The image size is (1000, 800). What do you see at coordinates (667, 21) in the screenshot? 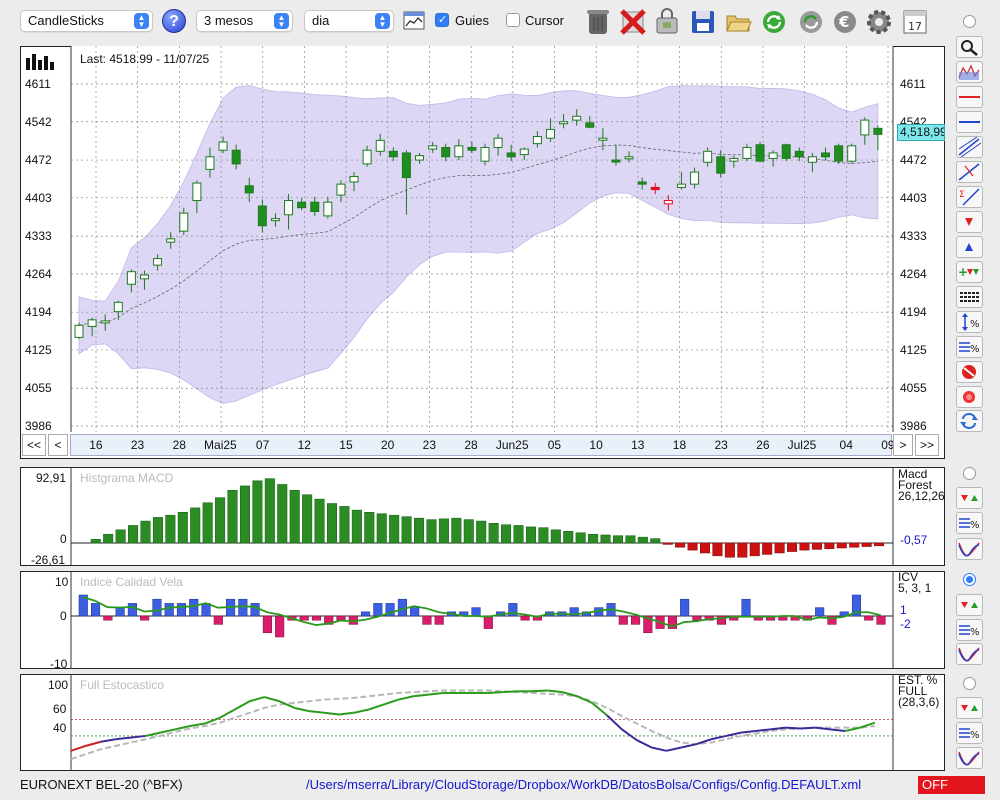
I see `lock-icon` at bounding box center [667, 21].